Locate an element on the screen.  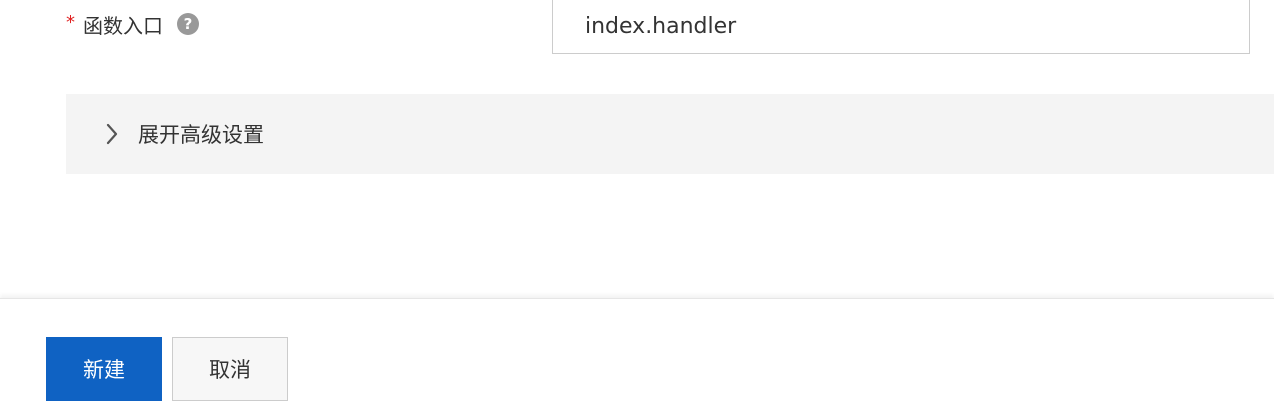
required-mark: * is located at coordinates (70, 22).